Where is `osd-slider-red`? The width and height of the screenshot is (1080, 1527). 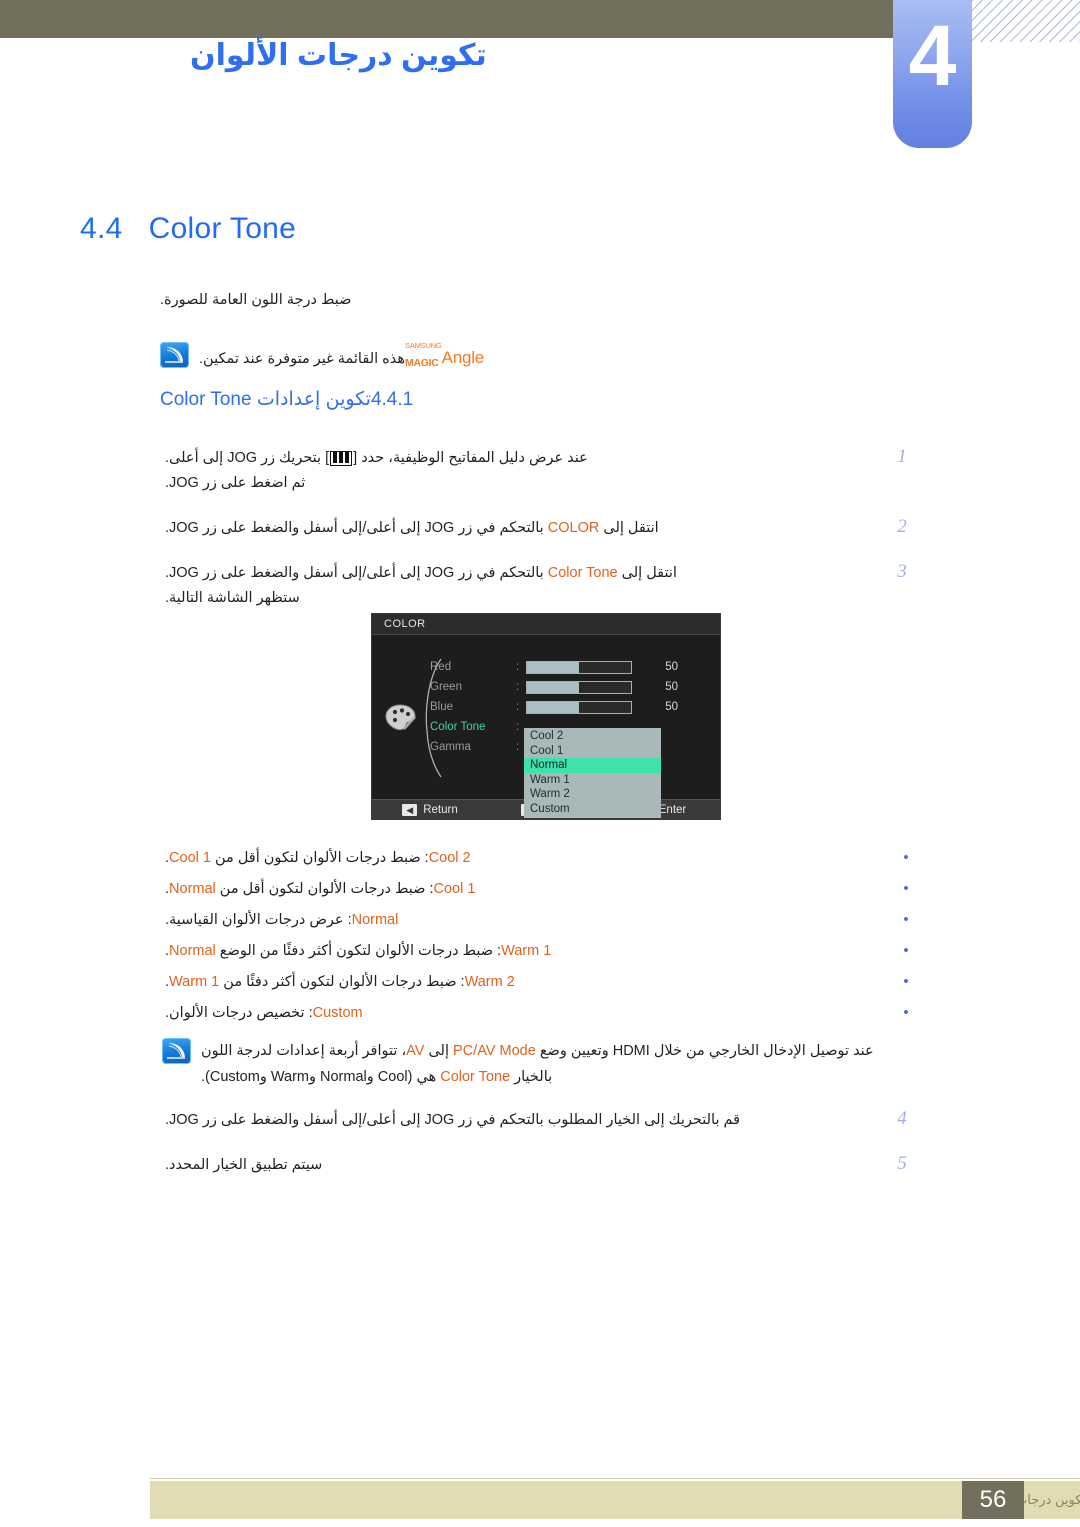 osd-slider-red is located at coordinates (579, 667).